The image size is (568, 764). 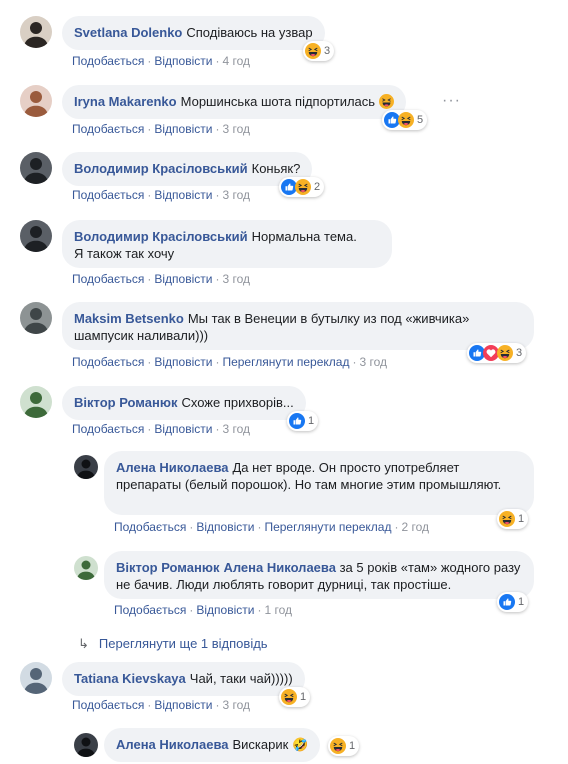 What do you see at coordinates (130, 678) in the screenshot?
I see `comment-author: Tatiana Kievskaya` at bounding box center [130, 678].